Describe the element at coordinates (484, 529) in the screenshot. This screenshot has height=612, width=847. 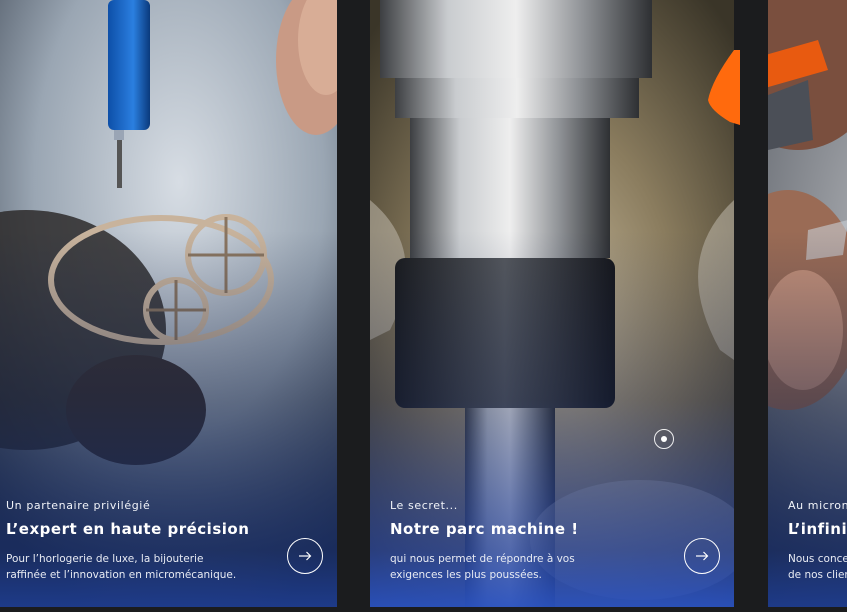
I see `slide-title: Notre parc machine !` at that location.